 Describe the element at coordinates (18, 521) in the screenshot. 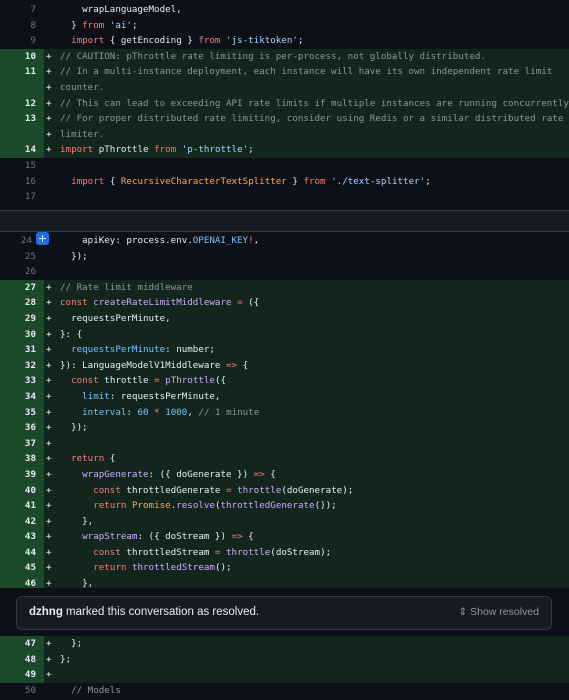

I see `line-number: 42` at that location.